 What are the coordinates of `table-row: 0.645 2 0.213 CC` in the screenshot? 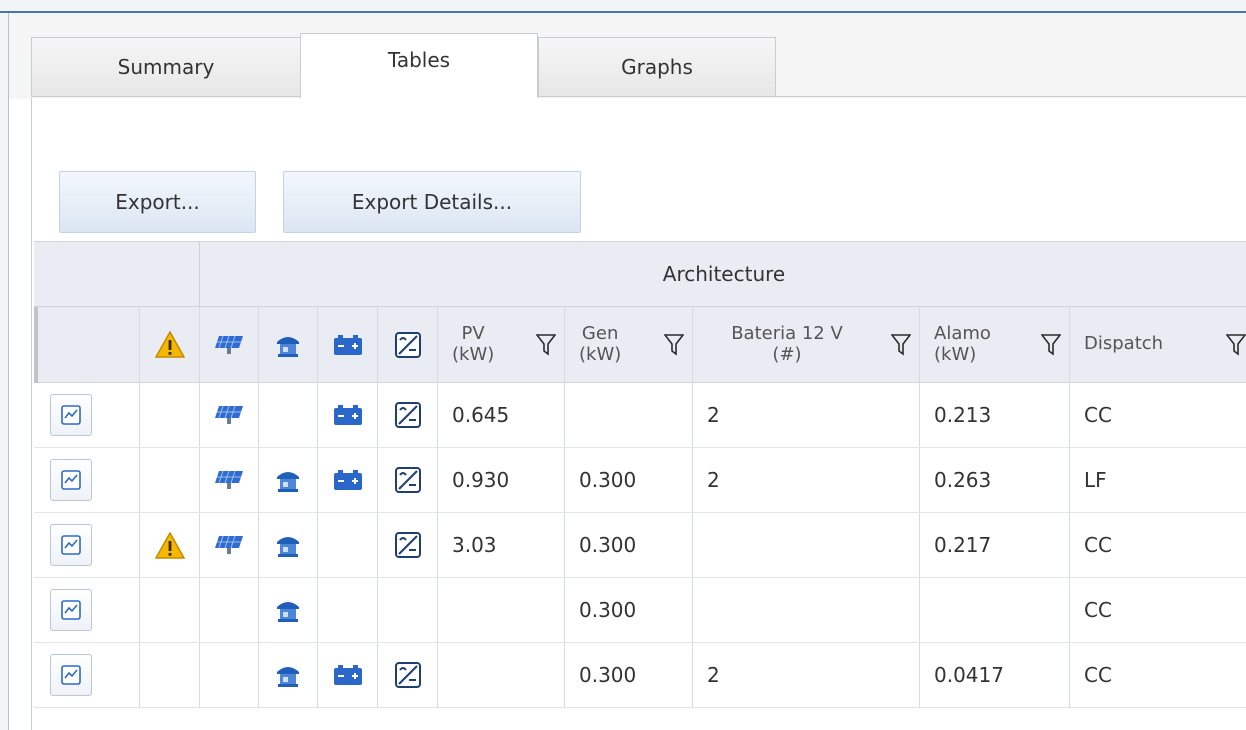 It's located at (640, 415).